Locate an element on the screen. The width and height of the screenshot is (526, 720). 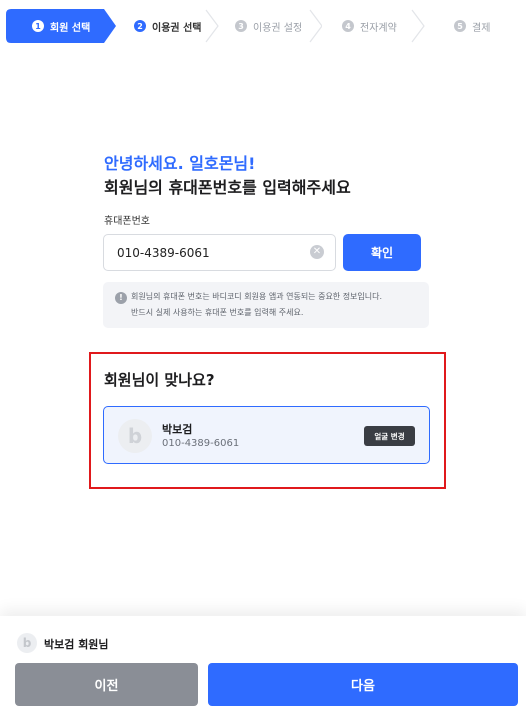
phone-field-label: 휴대폰번호 is located at coordinates (127, 221).